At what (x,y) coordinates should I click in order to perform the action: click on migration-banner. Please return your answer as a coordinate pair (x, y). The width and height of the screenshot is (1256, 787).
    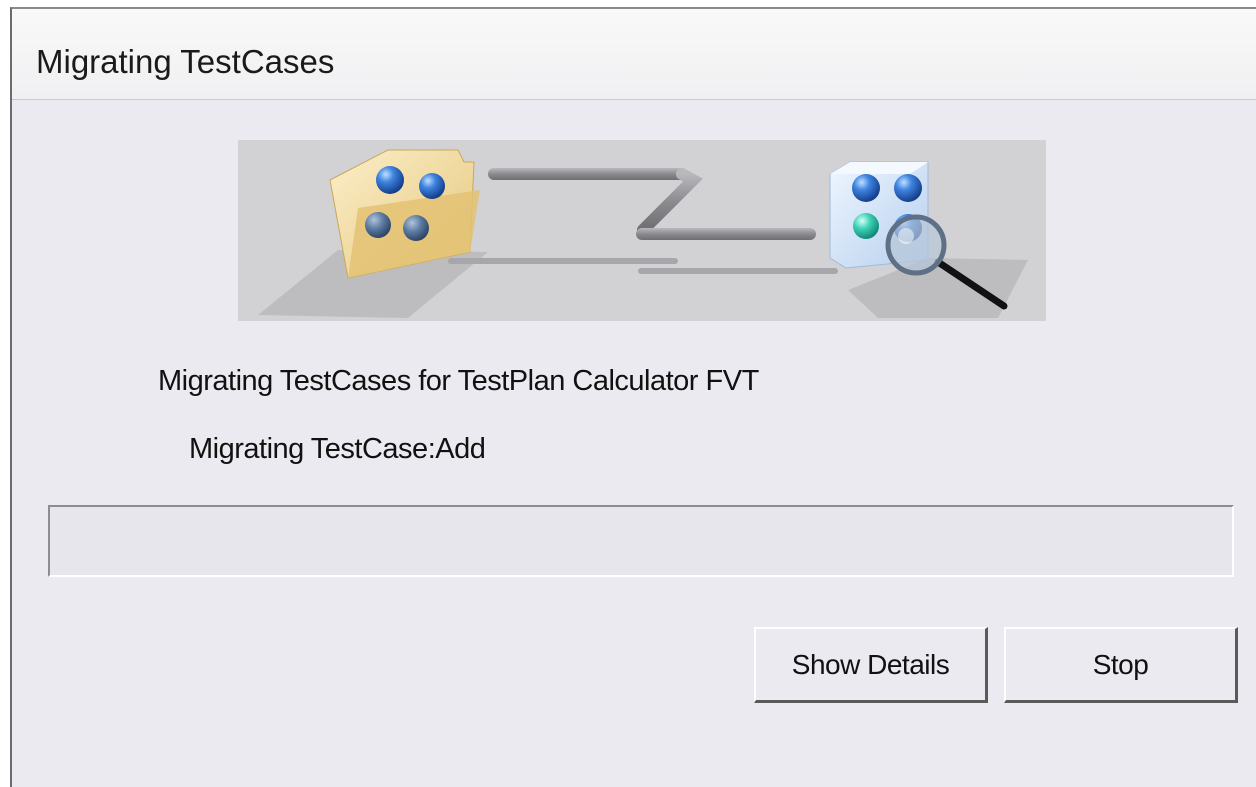
    Looking at the image, I should click on (642, 230).